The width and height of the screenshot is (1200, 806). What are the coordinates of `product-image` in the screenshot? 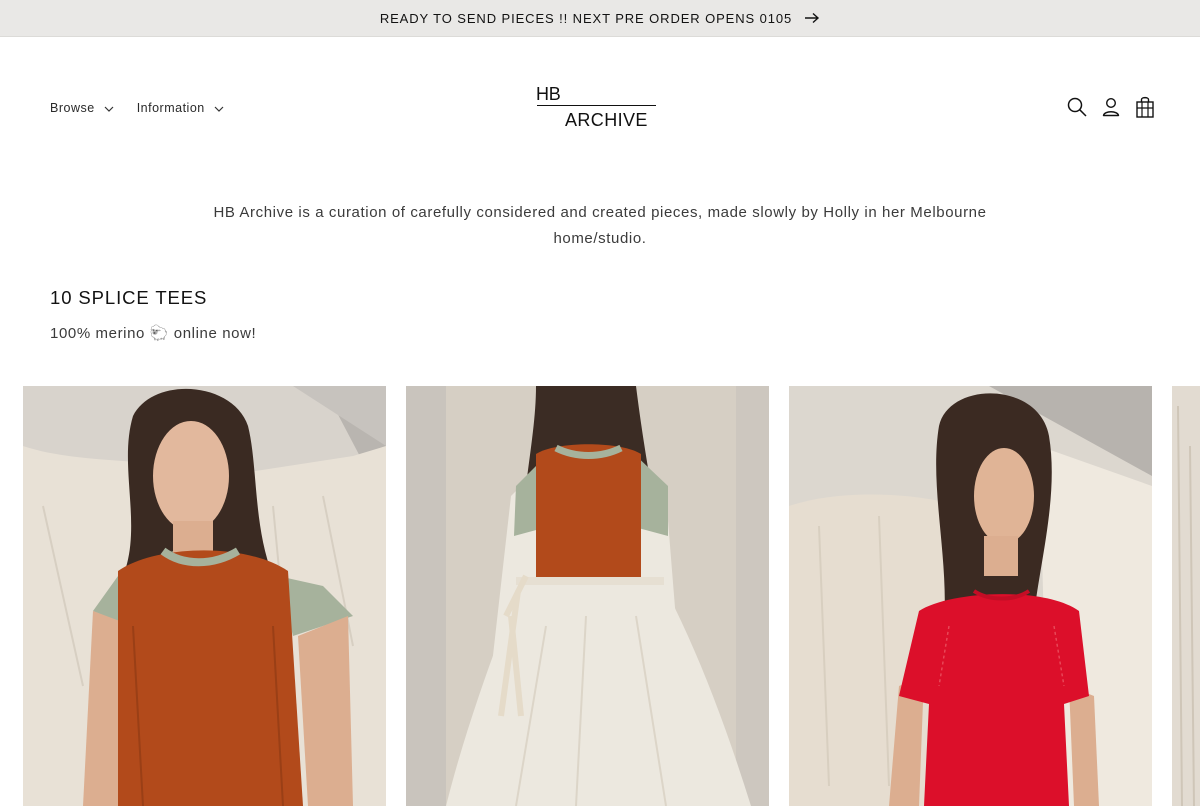 It's located at (1186, 596).